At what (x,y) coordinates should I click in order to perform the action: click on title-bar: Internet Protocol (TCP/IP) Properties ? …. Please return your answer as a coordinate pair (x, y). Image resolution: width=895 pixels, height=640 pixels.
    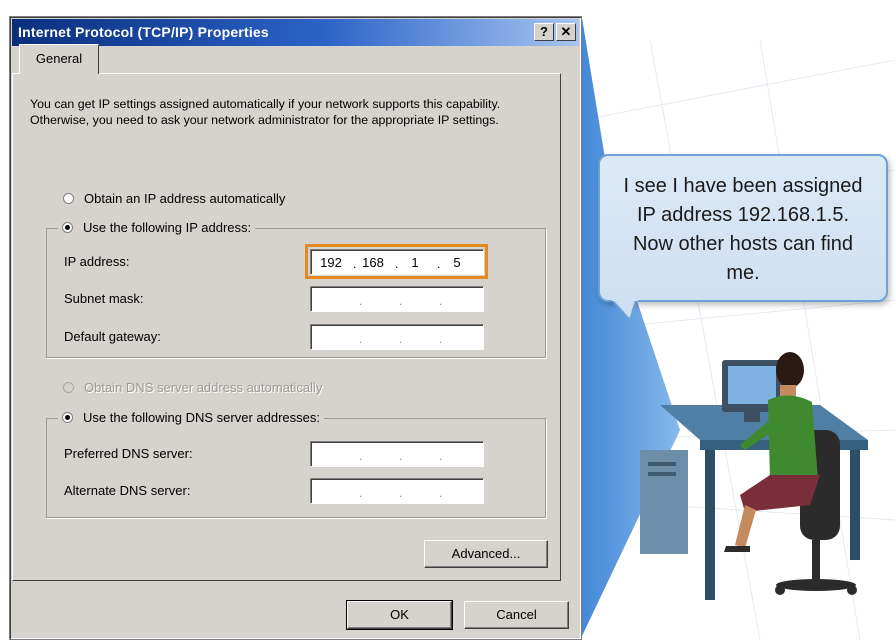
    Looking at the image, I should click on (295, 32).